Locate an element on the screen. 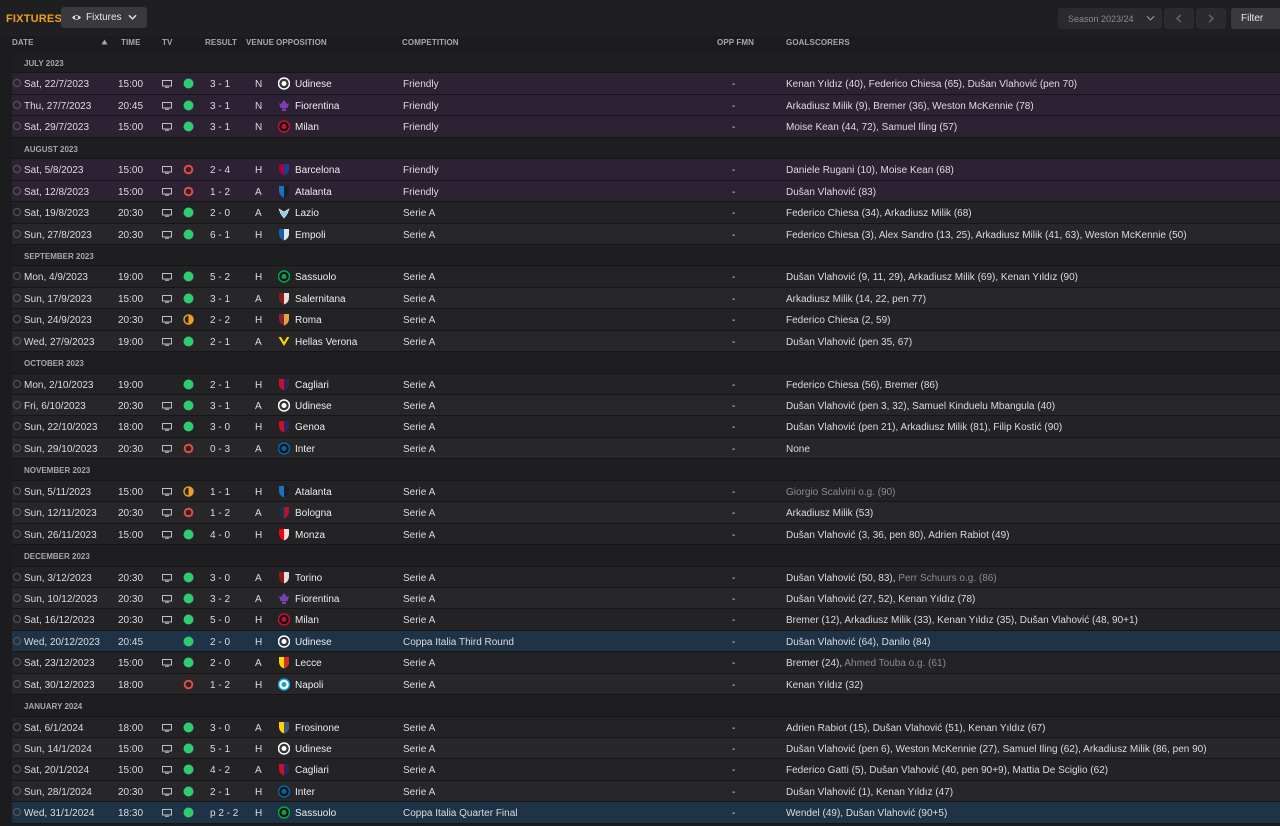 This screenshot has height=826, width=1280. col-header-venue: Venue is located at coordinates (260, 42).